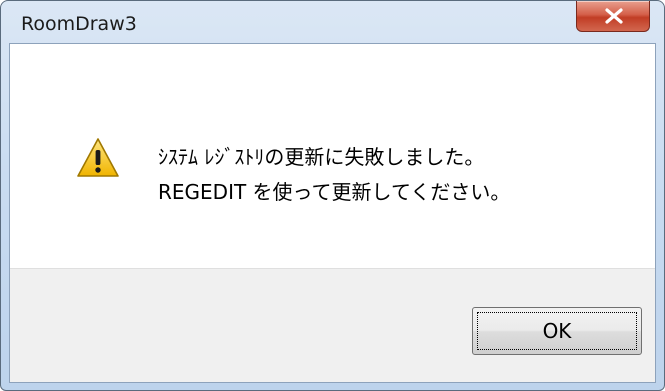 This screenshot has height=391, width=665. I want to click on ok-button-label: OK, so click(557, 331).